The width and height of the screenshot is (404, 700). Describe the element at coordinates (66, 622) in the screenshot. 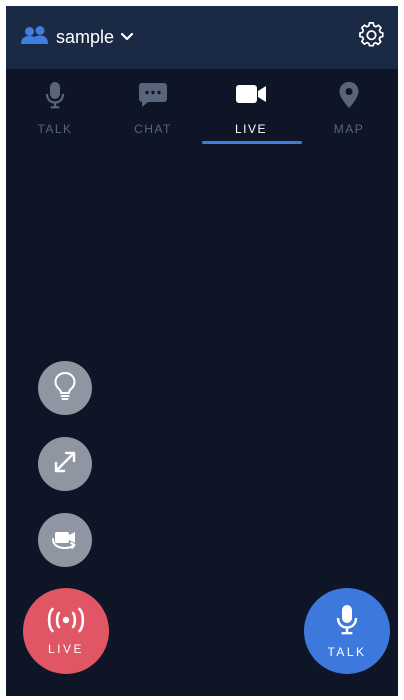

I see `broadcast-icon` at that location.